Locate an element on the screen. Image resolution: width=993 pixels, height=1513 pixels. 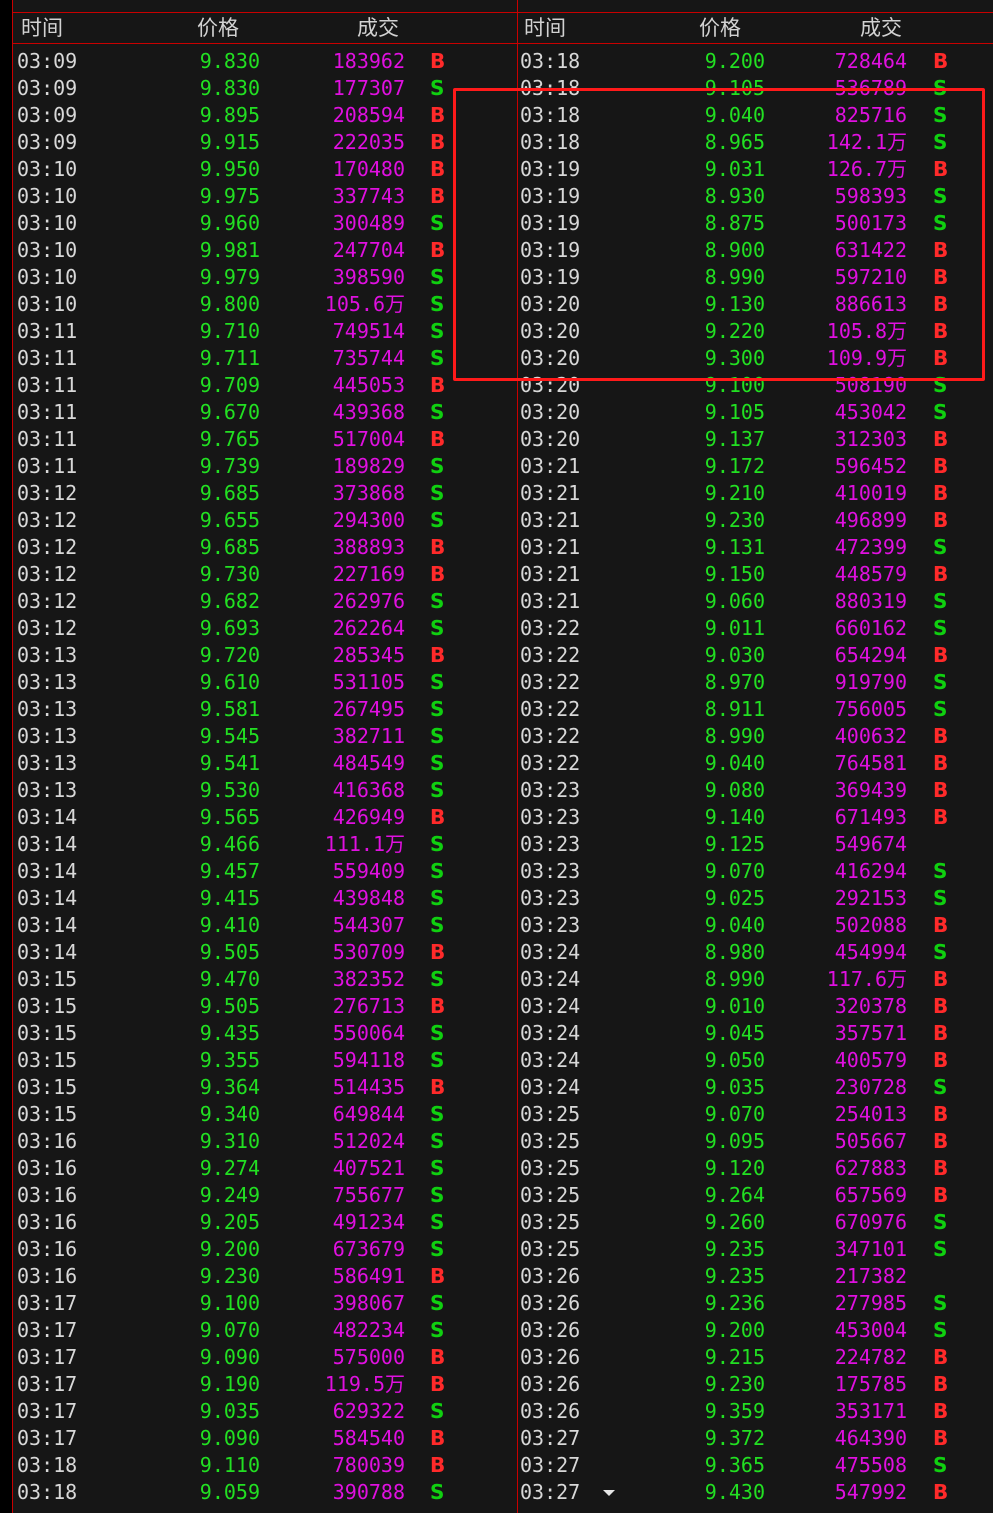
triangle-down-icon is located at coordinates (609, 1493).